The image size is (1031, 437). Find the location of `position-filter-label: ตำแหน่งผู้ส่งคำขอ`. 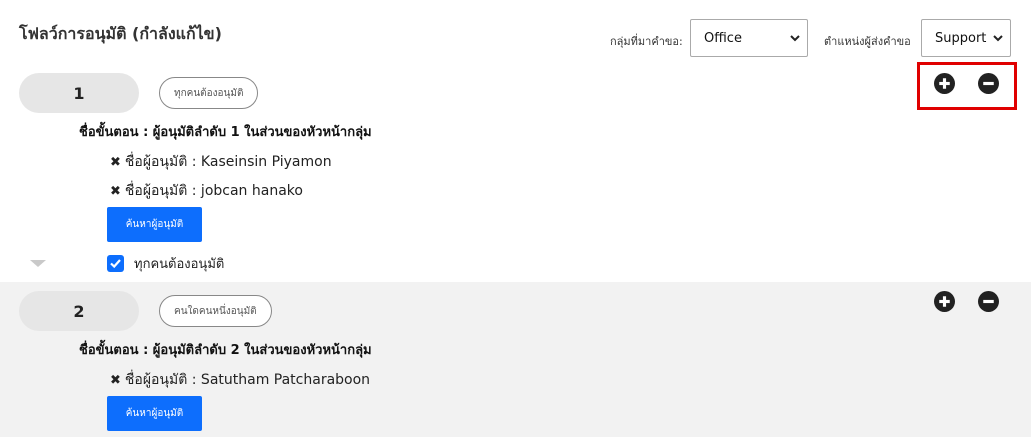

position-filter-label: ตำแหน่งผู้ส่งคำขอ is located at coordinates (867, 41).